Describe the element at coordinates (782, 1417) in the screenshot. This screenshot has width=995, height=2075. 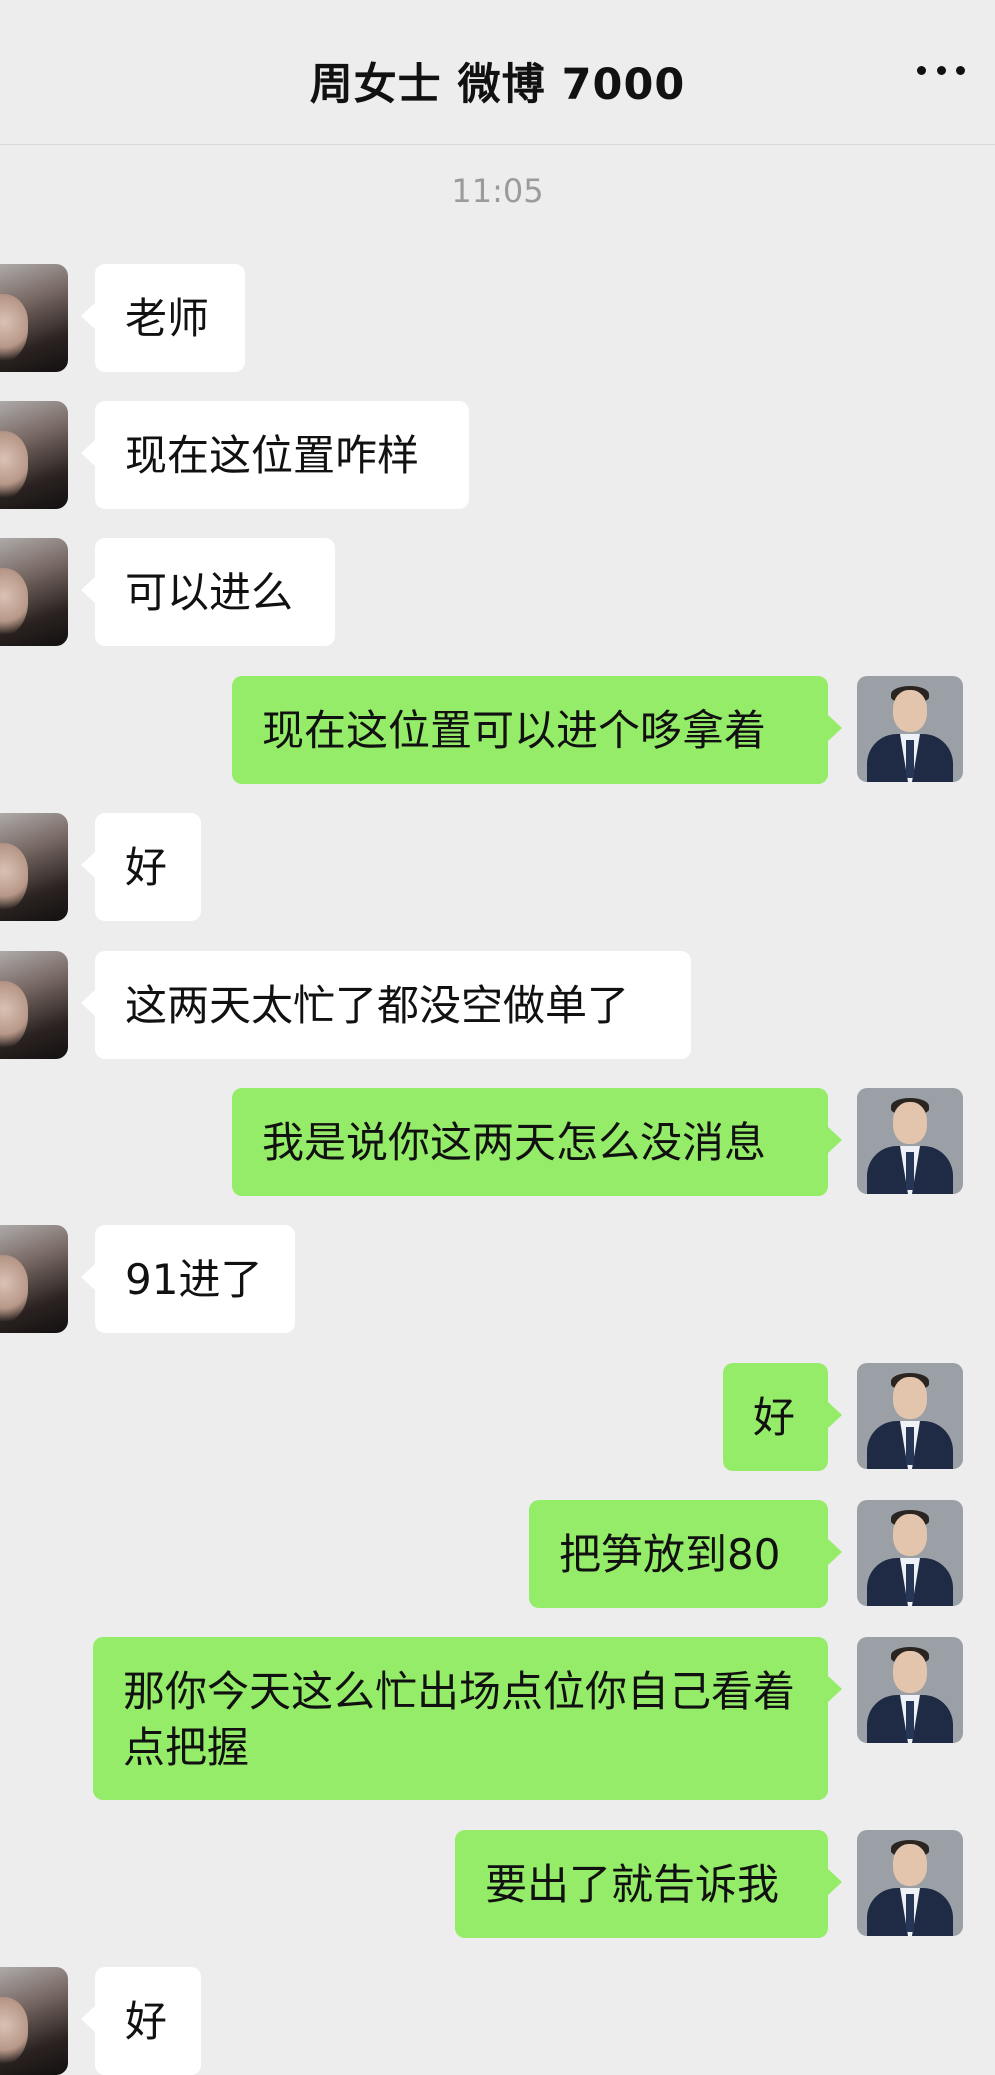
I see `outgoing-message: 好` at that location.